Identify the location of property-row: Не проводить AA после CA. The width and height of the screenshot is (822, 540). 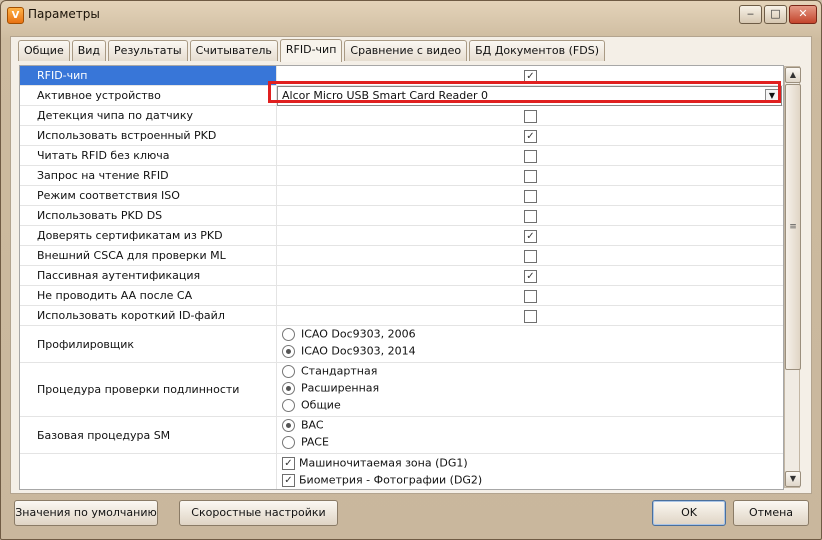
(401, 296).